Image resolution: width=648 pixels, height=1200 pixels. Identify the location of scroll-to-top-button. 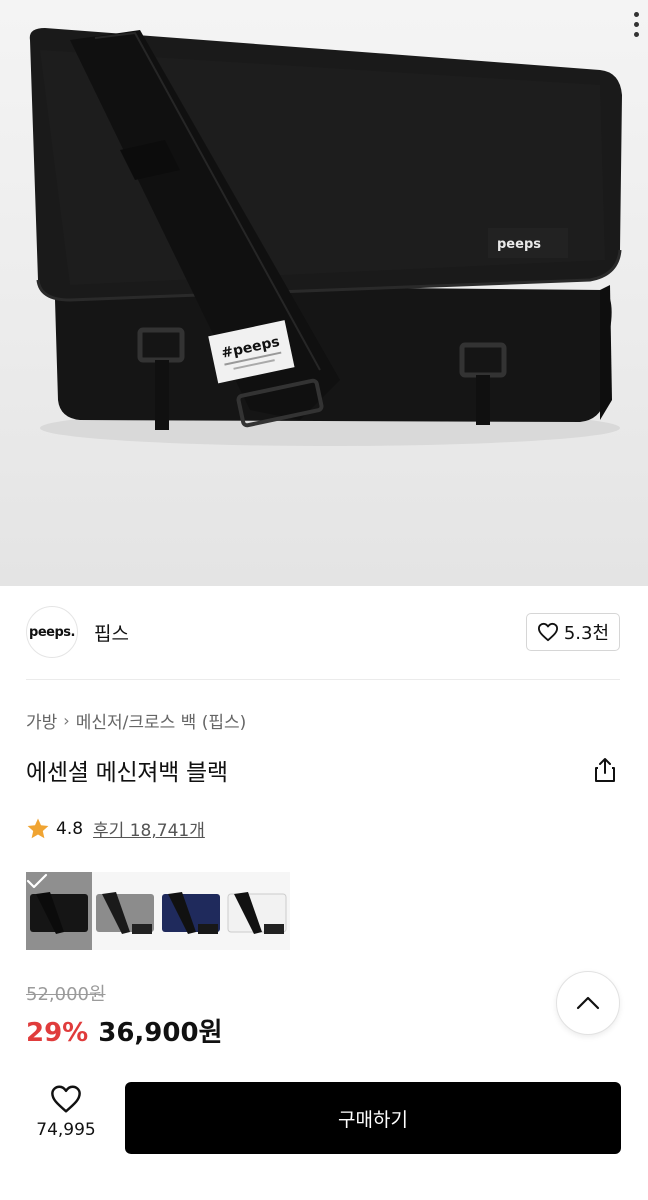
(588, 1003).